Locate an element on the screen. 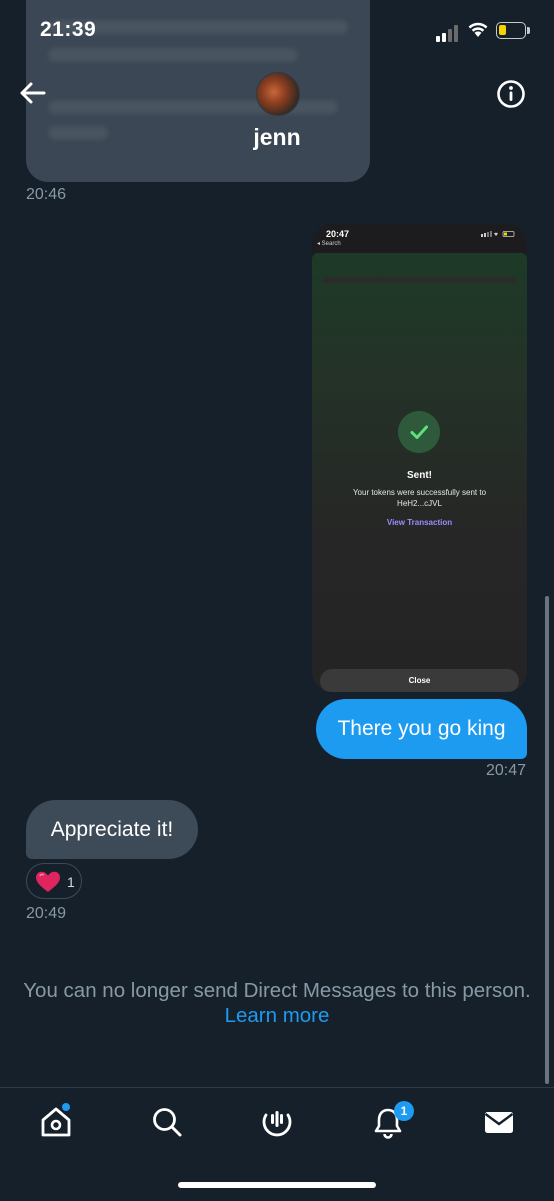  attachment-status-time: 20:47 is located at coordinates (338, 234).